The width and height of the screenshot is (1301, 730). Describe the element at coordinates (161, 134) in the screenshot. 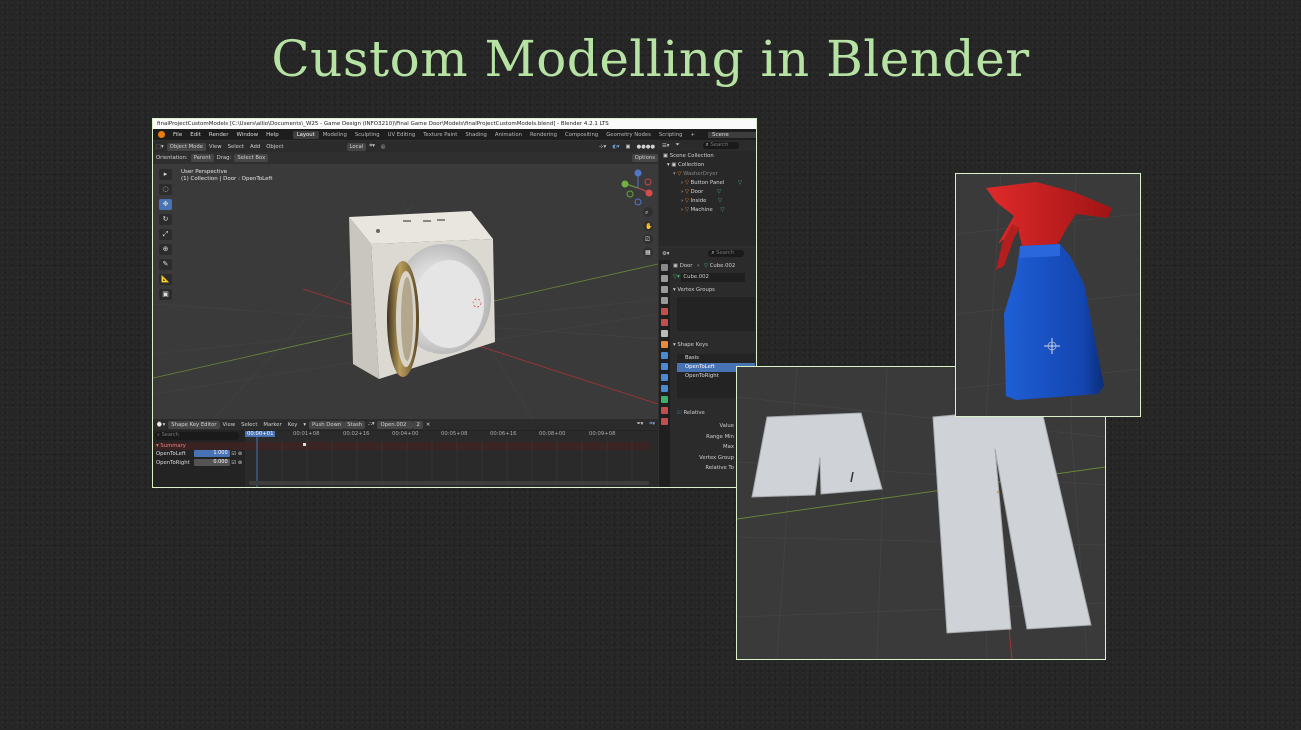

I see `blender-logo-icon` at that location.